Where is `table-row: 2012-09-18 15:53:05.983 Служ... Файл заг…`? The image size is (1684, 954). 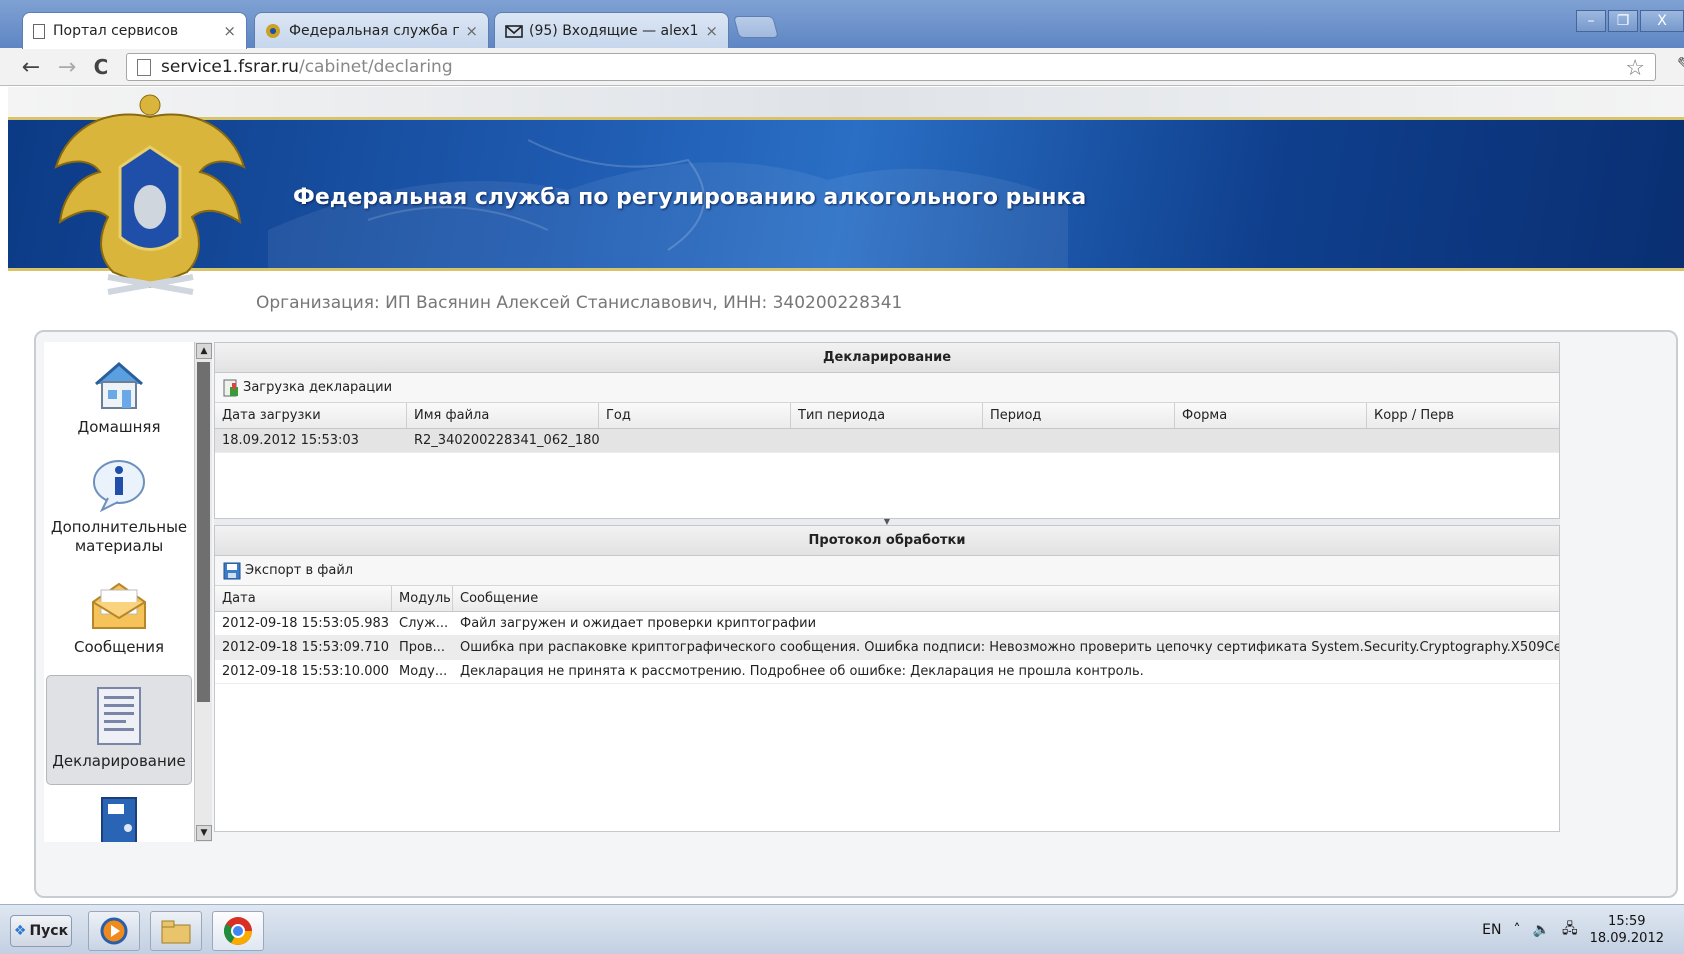
table-row: 2012-09-18 15:53:05.983 Служ... Файл заг… is located at coordinates (887, 624).